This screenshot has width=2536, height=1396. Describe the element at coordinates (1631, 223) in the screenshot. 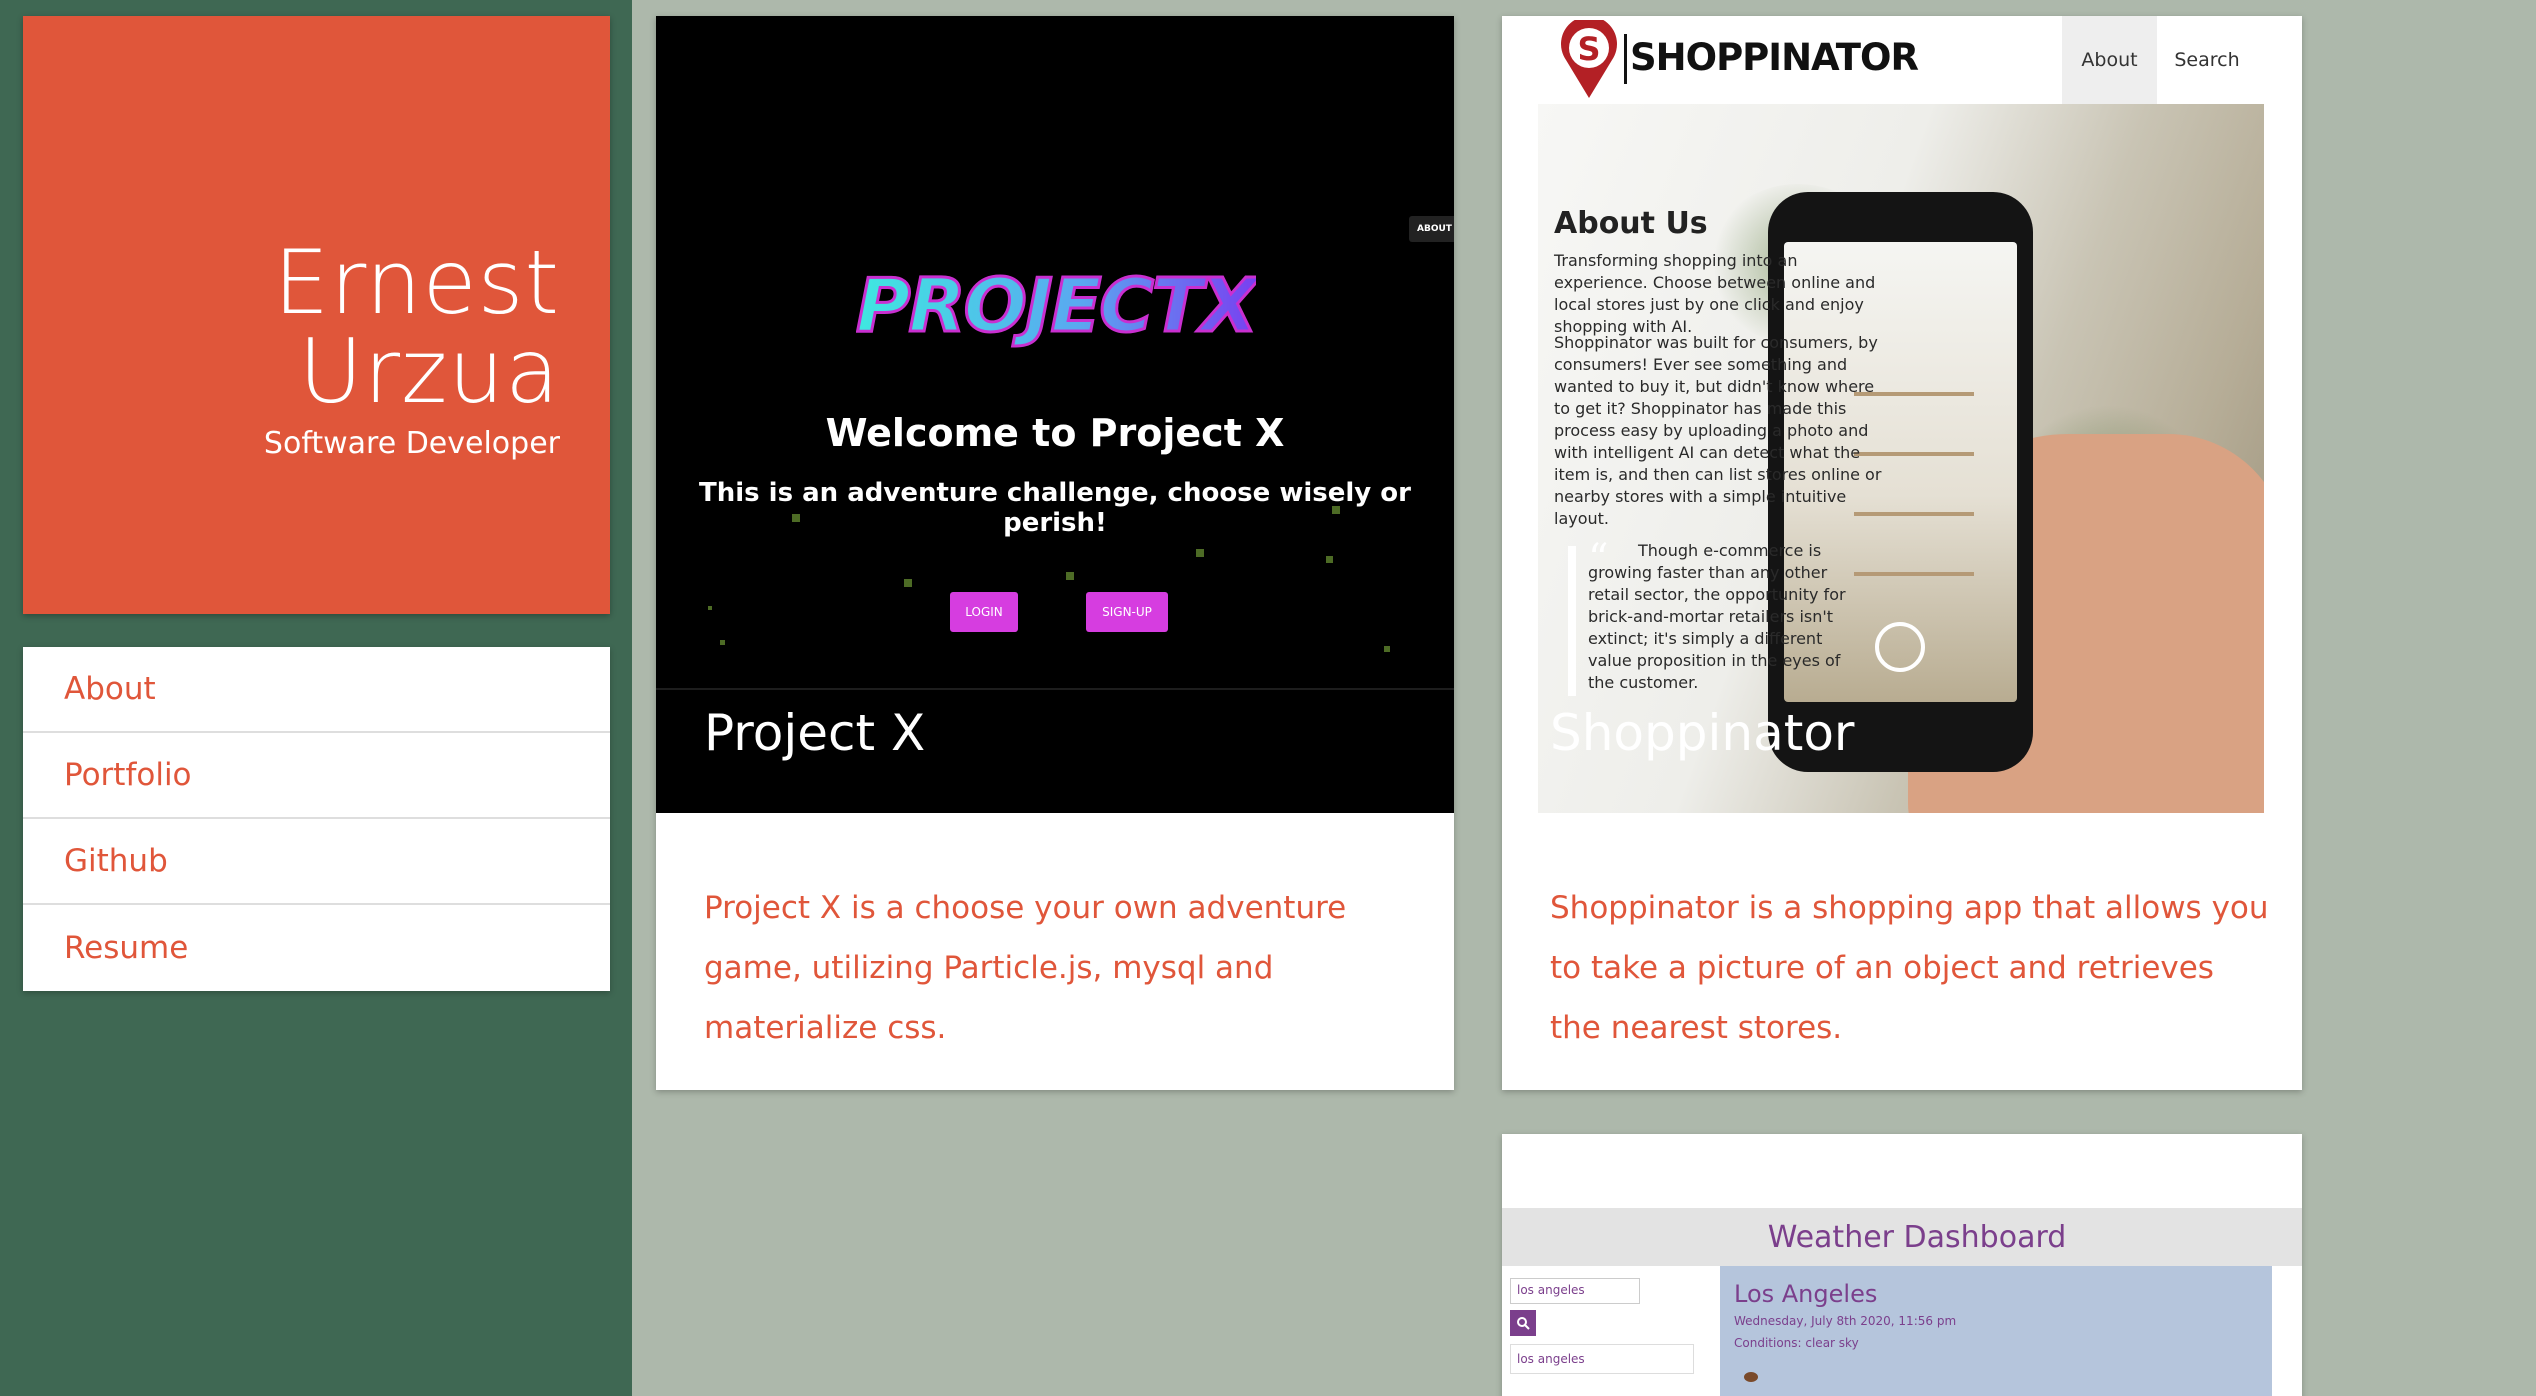

I see `shoppinator-about-title: About Us` at that location.